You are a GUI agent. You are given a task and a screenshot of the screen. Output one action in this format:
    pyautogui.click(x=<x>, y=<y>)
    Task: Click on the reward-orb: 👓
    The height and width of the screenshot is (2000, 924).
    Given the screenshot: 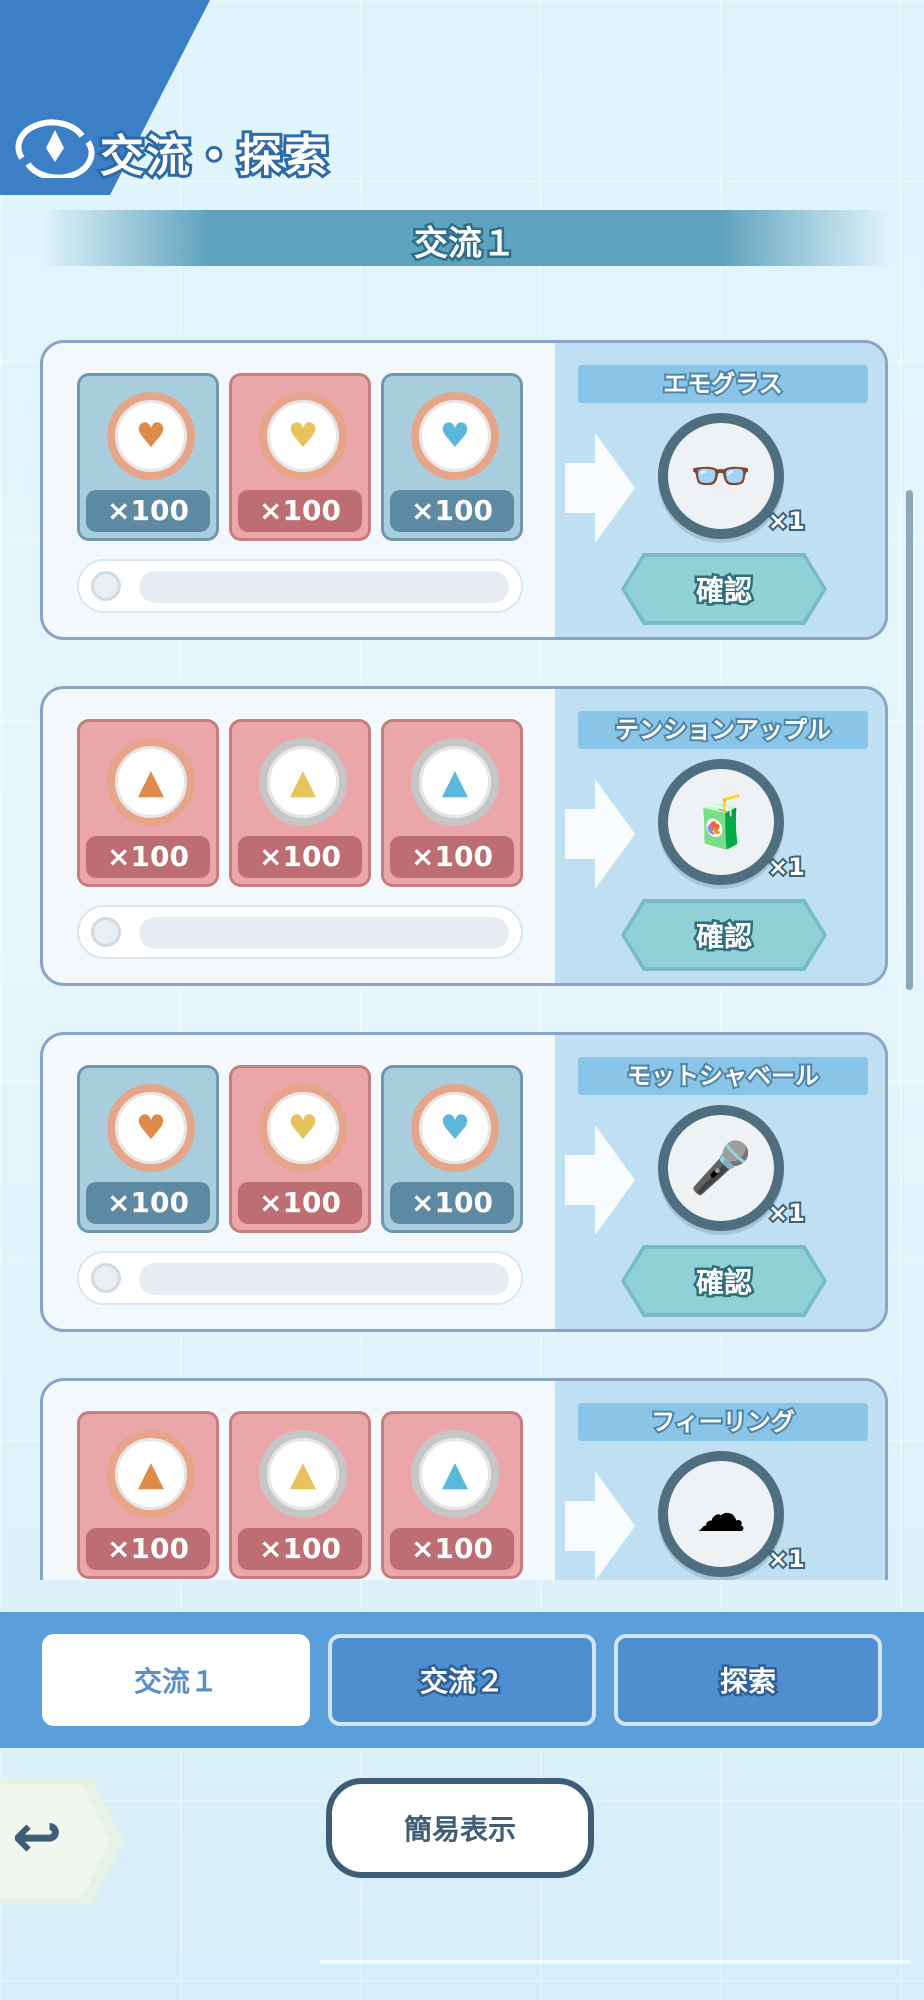 What is the action you would take?
    pyautogui.click(x=721, y=476)
    